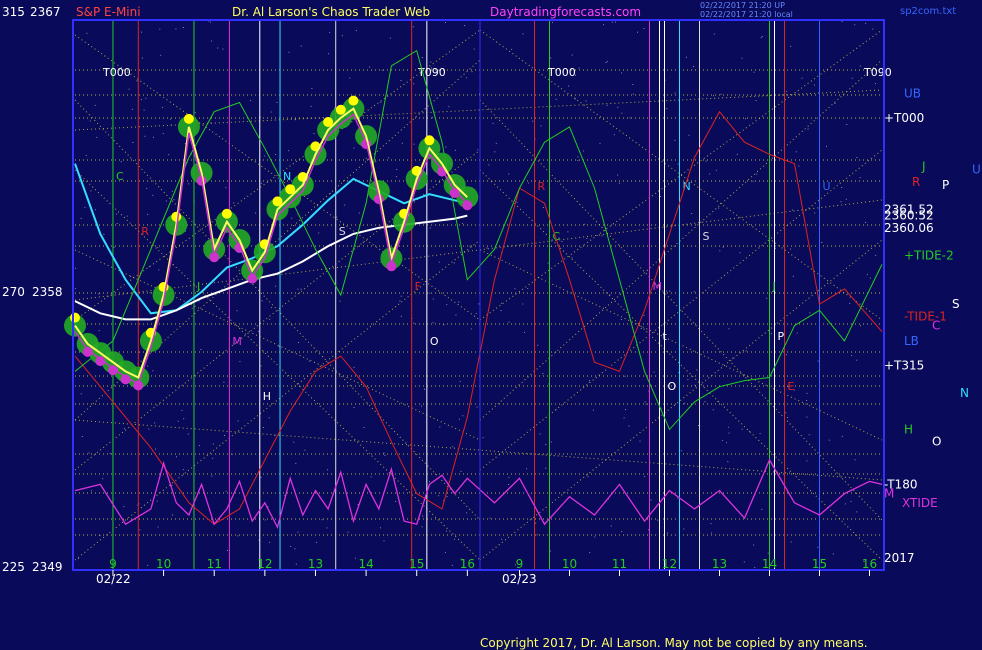 The image size is (982, 650). I want to click on marker-label: R, so click(145, 231).